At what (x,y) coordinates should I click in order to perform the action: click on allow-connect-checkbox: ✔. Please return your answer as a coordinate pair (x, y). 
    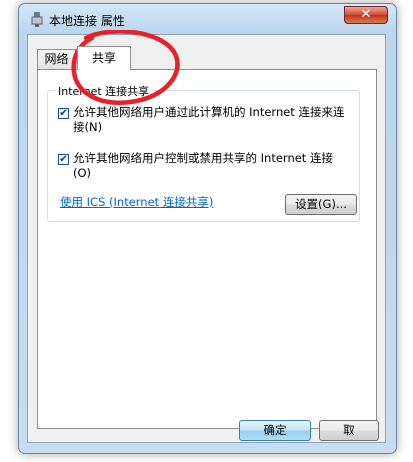
    Looking at the image, I should click on (63, 113).